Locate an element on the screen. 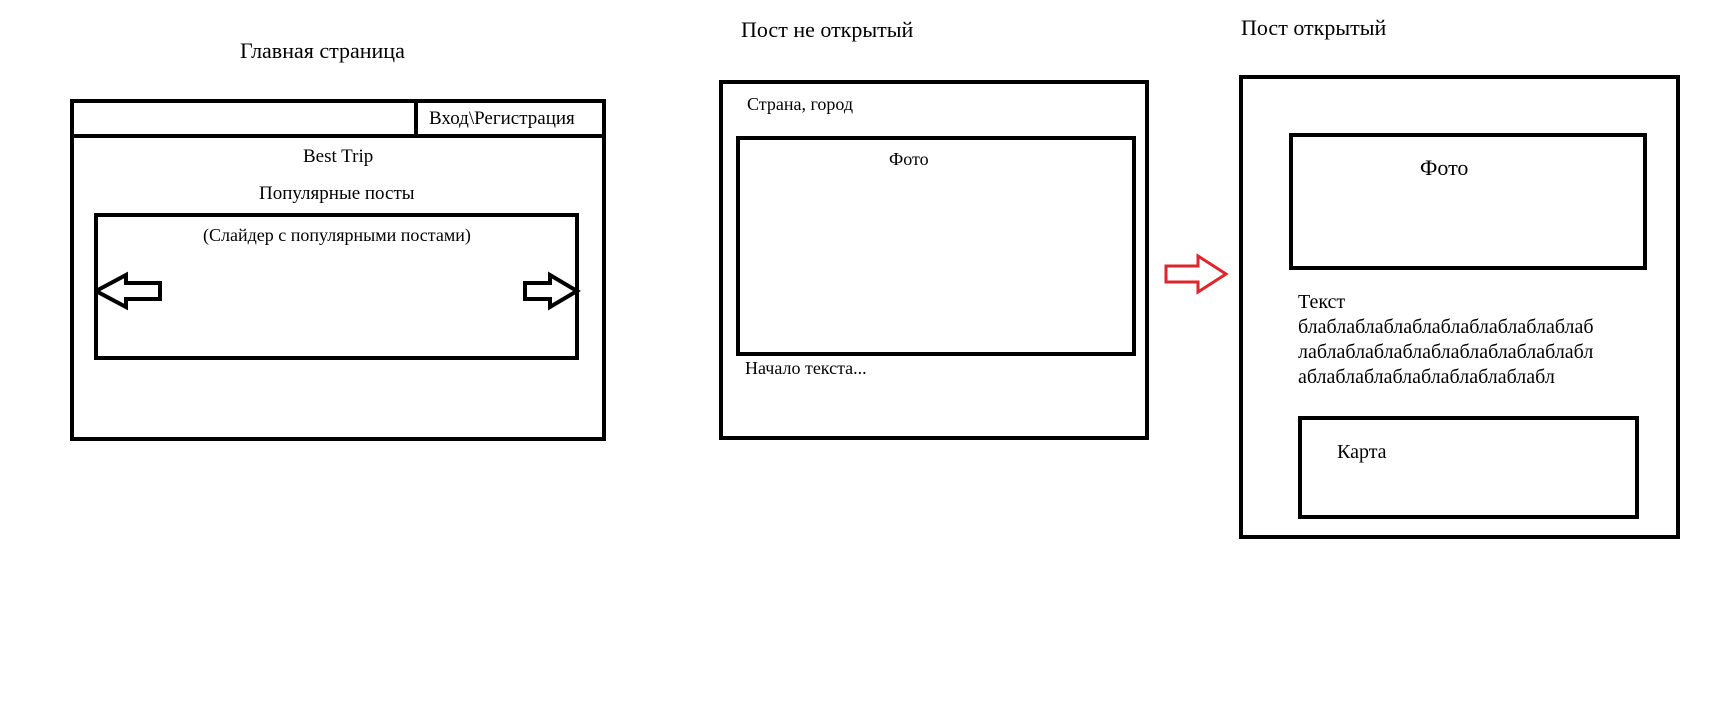  post-open-text-line: Текст is located at coordinates (1322, 302).